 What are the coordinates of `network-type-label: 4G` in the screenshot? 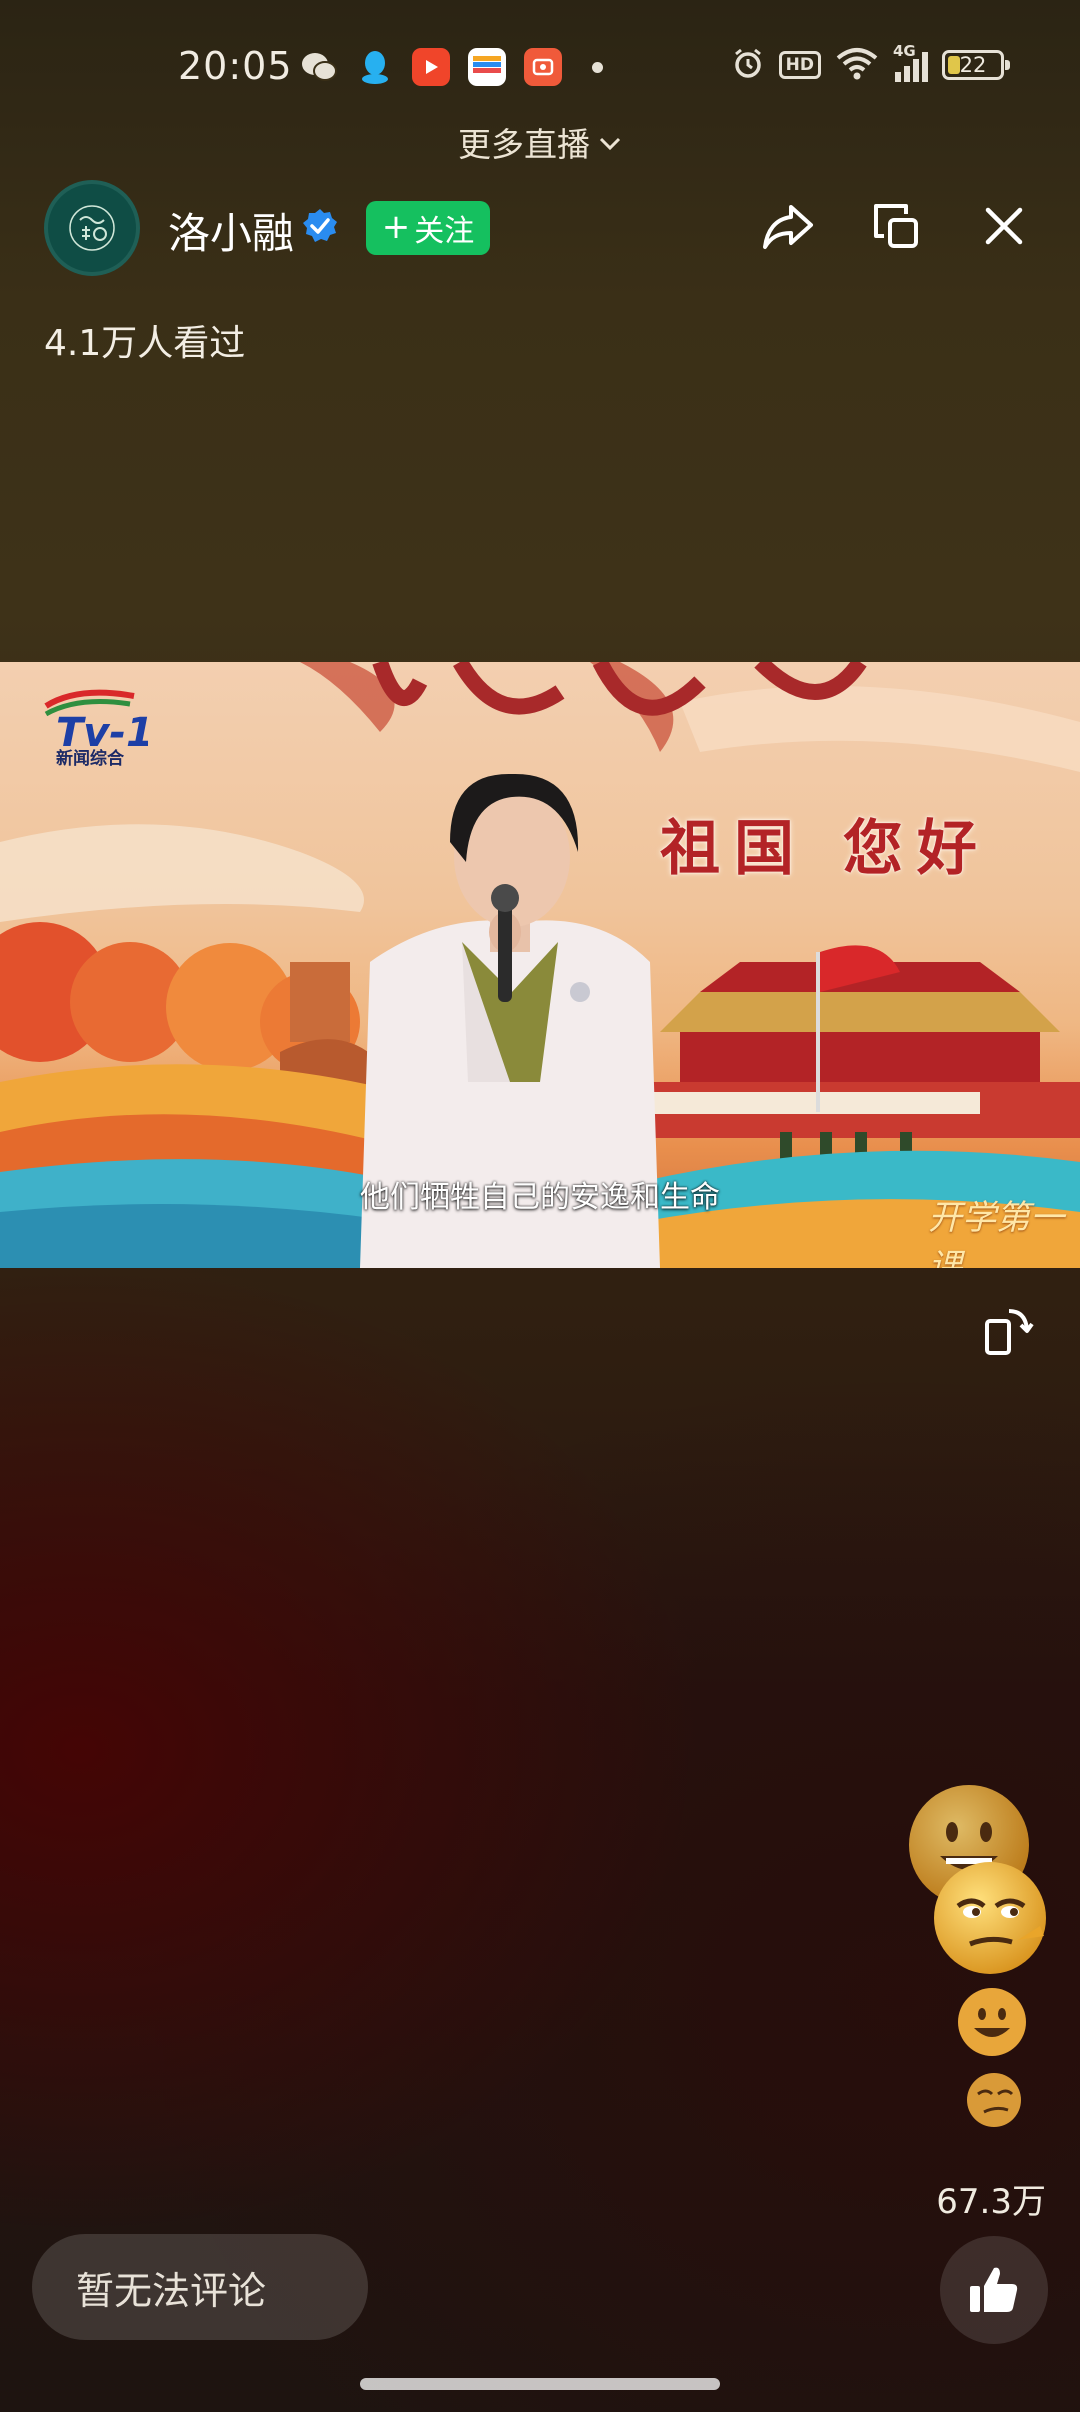 It's located at (904, 51).